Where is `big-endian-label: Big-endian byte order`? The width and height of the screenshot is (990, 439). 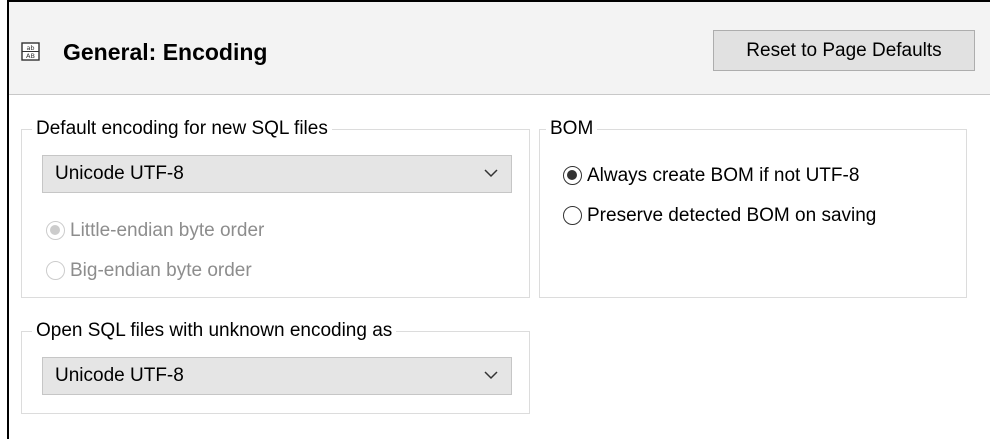
big-endian-label: Big-endian byte order is located at coordinates (161, 270).